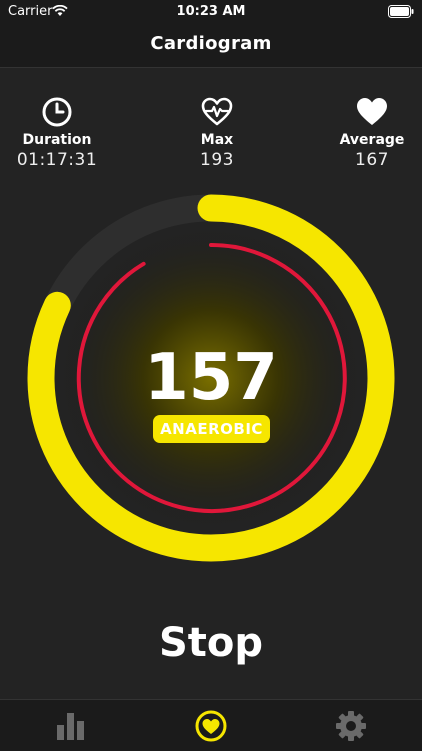 The height and width of the screenshot is (751, 422). What do you see at coordinates (211, 378) in the screenshot?
I see `current-bpm: 157` at bounding box center [211, 378].